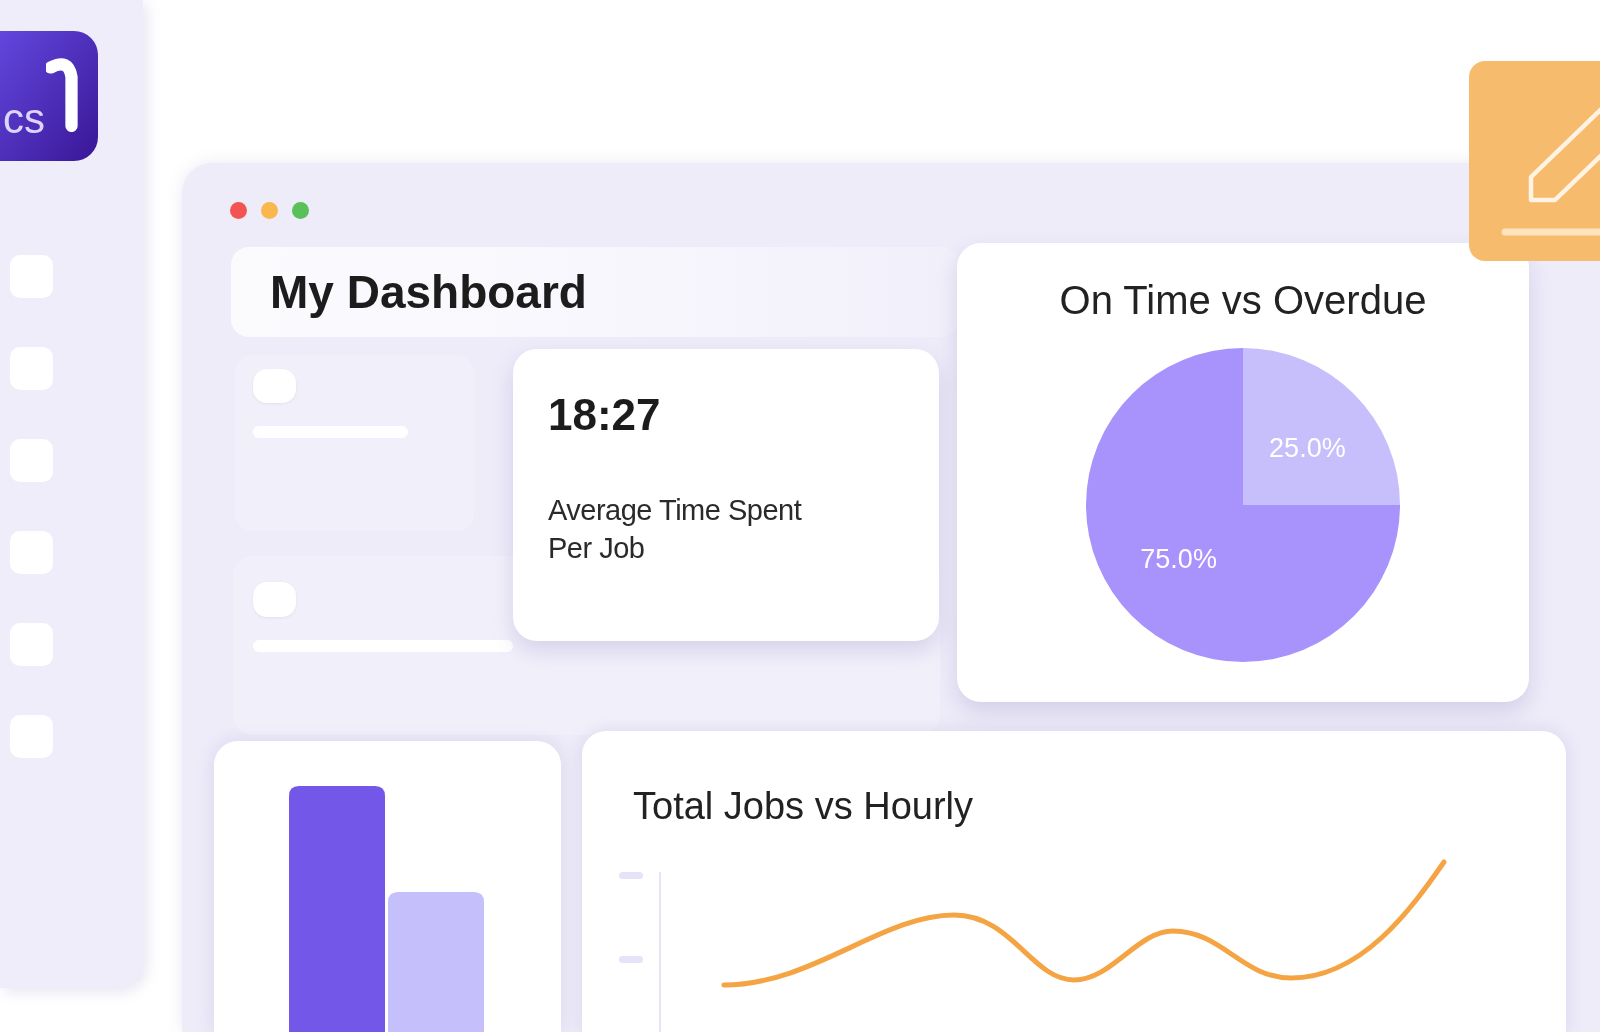 This screenshot has height=1032, width=1600. Describe the element at coordinates (238, 210) in the screenshot. I see `window-close-icon` at that location.